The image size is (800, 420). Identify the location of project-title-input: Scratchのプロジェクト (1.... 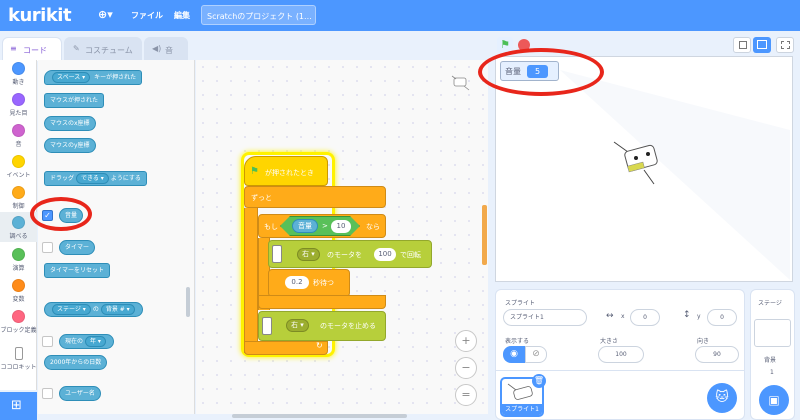
(258, 15).